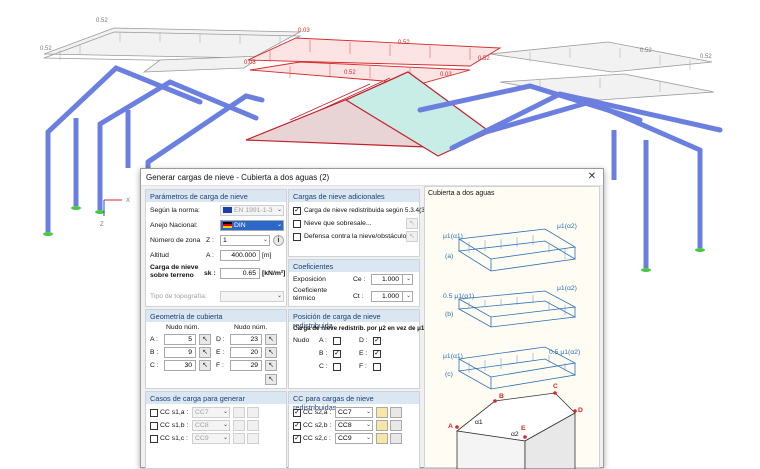 This screenshot has width=760, height=469. I want to click on thermal-label-line2: térmico, so click(304, 298).